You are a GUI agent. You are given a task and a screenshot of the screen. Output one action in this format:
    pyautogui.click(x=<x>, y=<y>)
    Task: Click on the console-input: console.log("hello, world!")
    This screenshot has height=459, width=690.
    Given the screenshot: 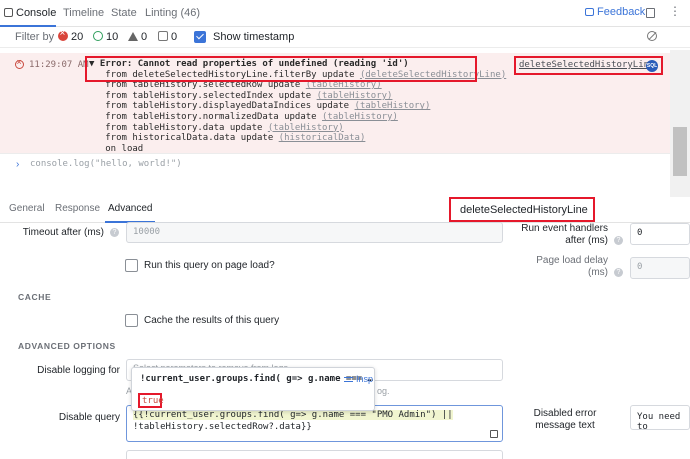 What is the action you would take?
    pyautogui.click(x=106, y=164)
    